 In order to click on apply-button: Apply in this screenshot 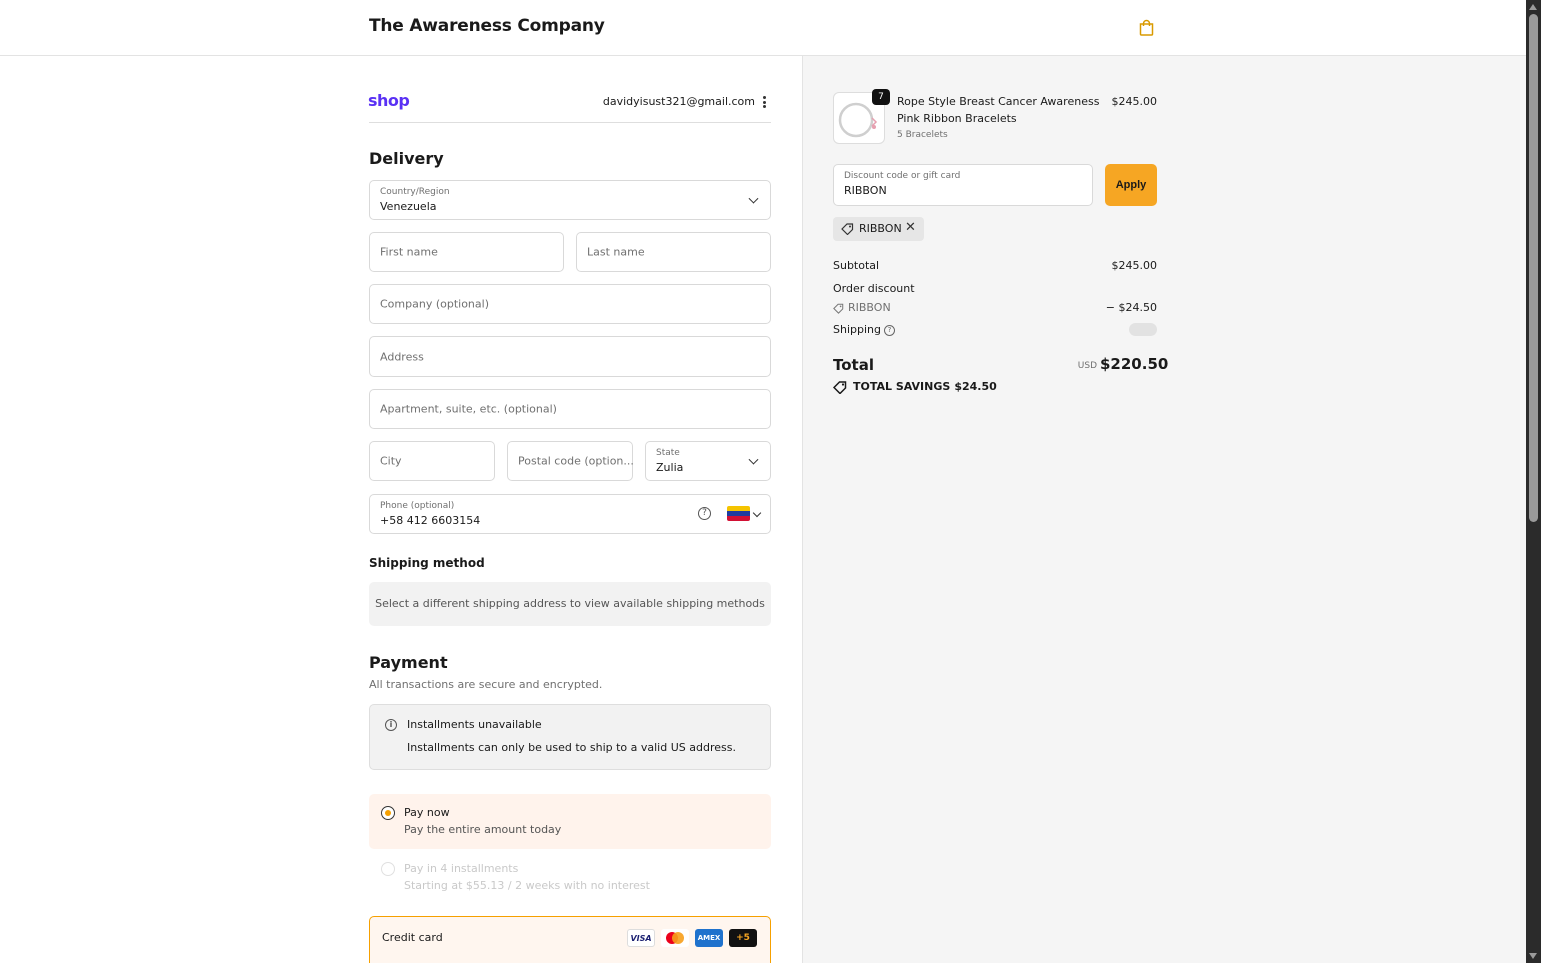, I will do `click(1131, 185)`.